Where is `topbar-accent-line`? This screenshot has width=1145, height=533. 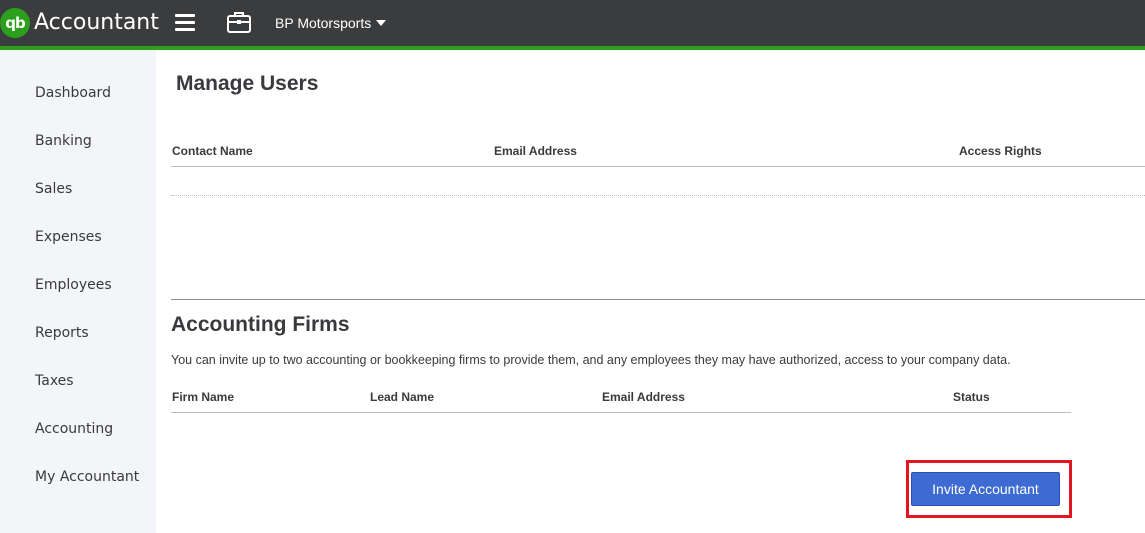
topbar-accent-line is located at coordinates (572, 48).